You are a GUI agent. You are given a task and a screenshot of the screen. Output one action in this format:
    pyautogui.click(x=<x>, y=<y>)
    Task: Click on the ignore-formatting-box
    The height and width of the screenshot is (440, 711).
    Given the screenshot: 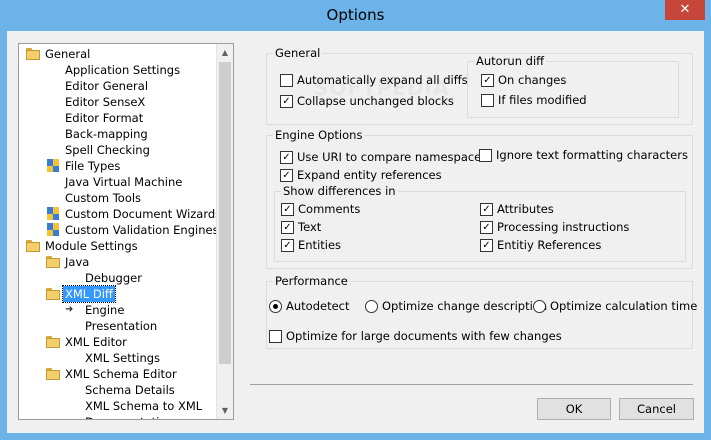 What is the action you would take?
    pyautogui.click(x=485, y=155)
    